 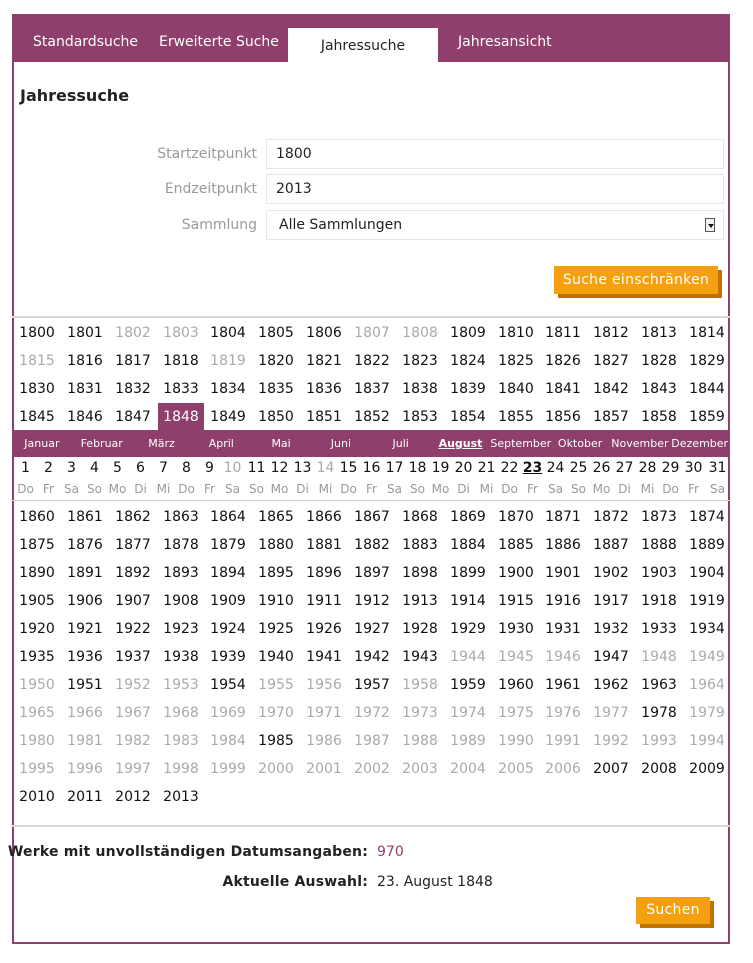 What do you see at coordinates (37, 517) in the screenshot?
I see `year-1860: 1860` at bounding box center [37, 517].